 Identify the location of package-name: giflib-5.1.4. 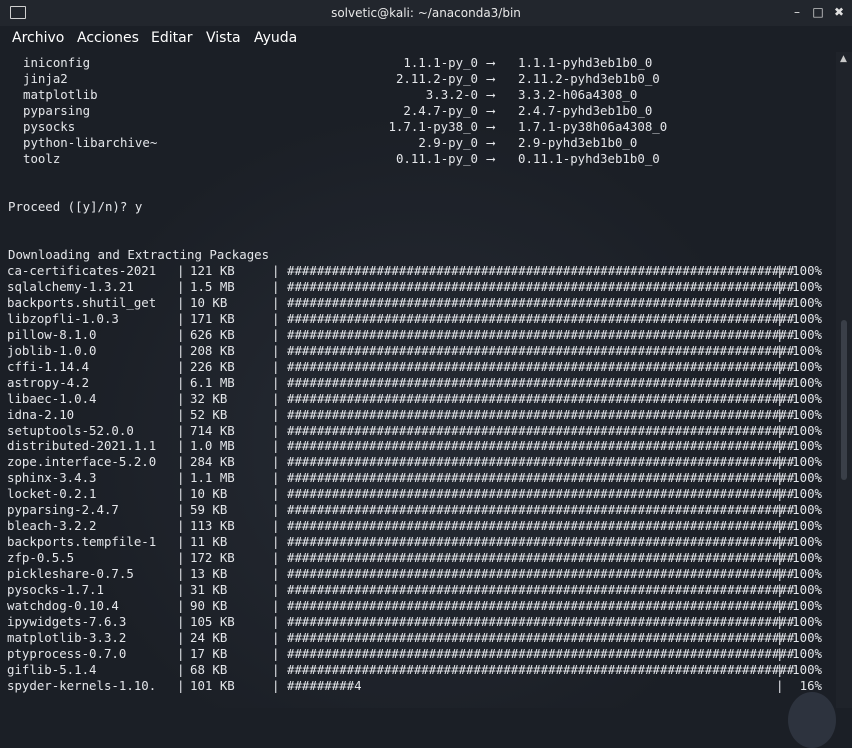
(52, 669).